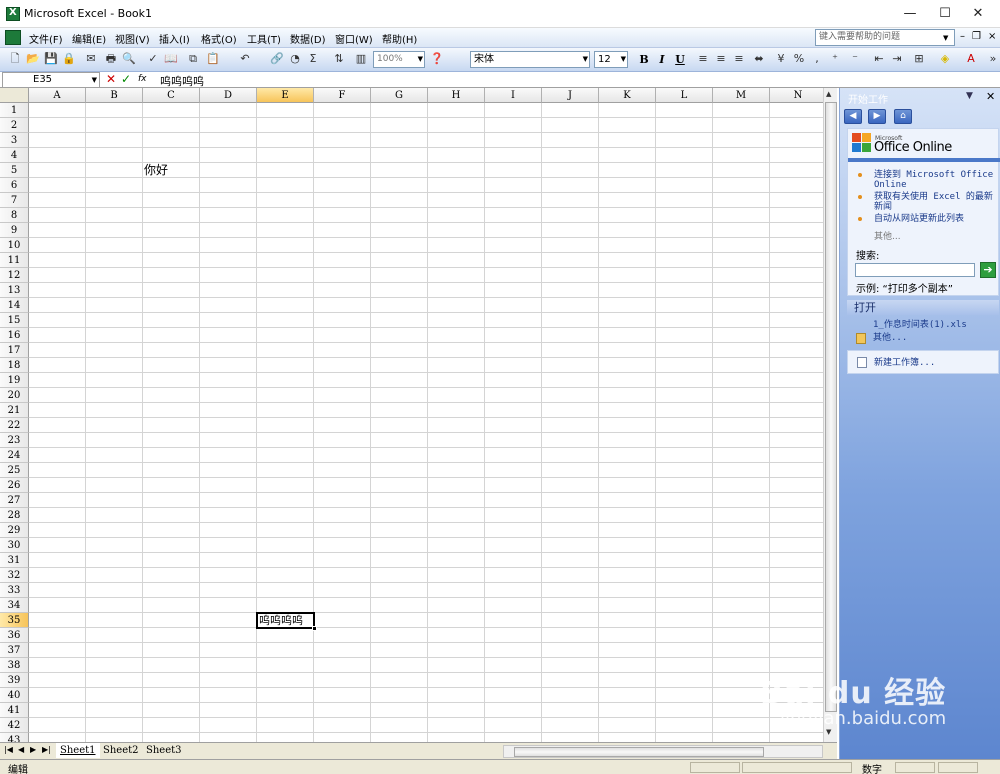 This screenshot has width=1000, height=774. What do you see at coordinates (14, 737) in the screenshot?
I see `row-header-43: 43` at bounding box center [14, 737].